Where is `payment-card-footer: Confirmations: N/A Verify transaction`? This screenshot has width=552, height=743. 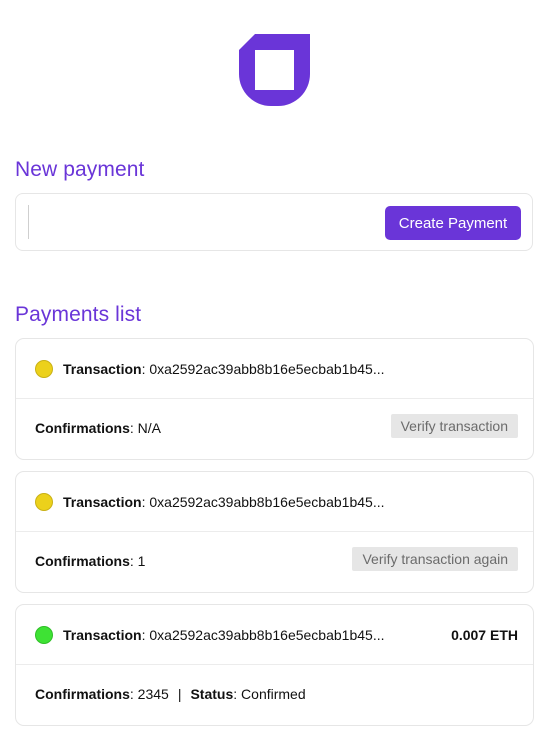
payment-card-footer: Confirmations: N/A Verify transaction is located at coordinates (274, 429).